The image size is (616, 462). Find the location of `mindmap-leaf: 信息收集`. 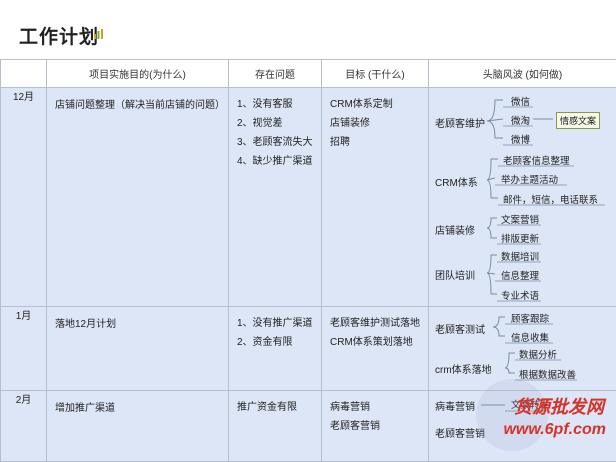

mindmap-leaf: 信息收集 is located at coordinates (530, 337).